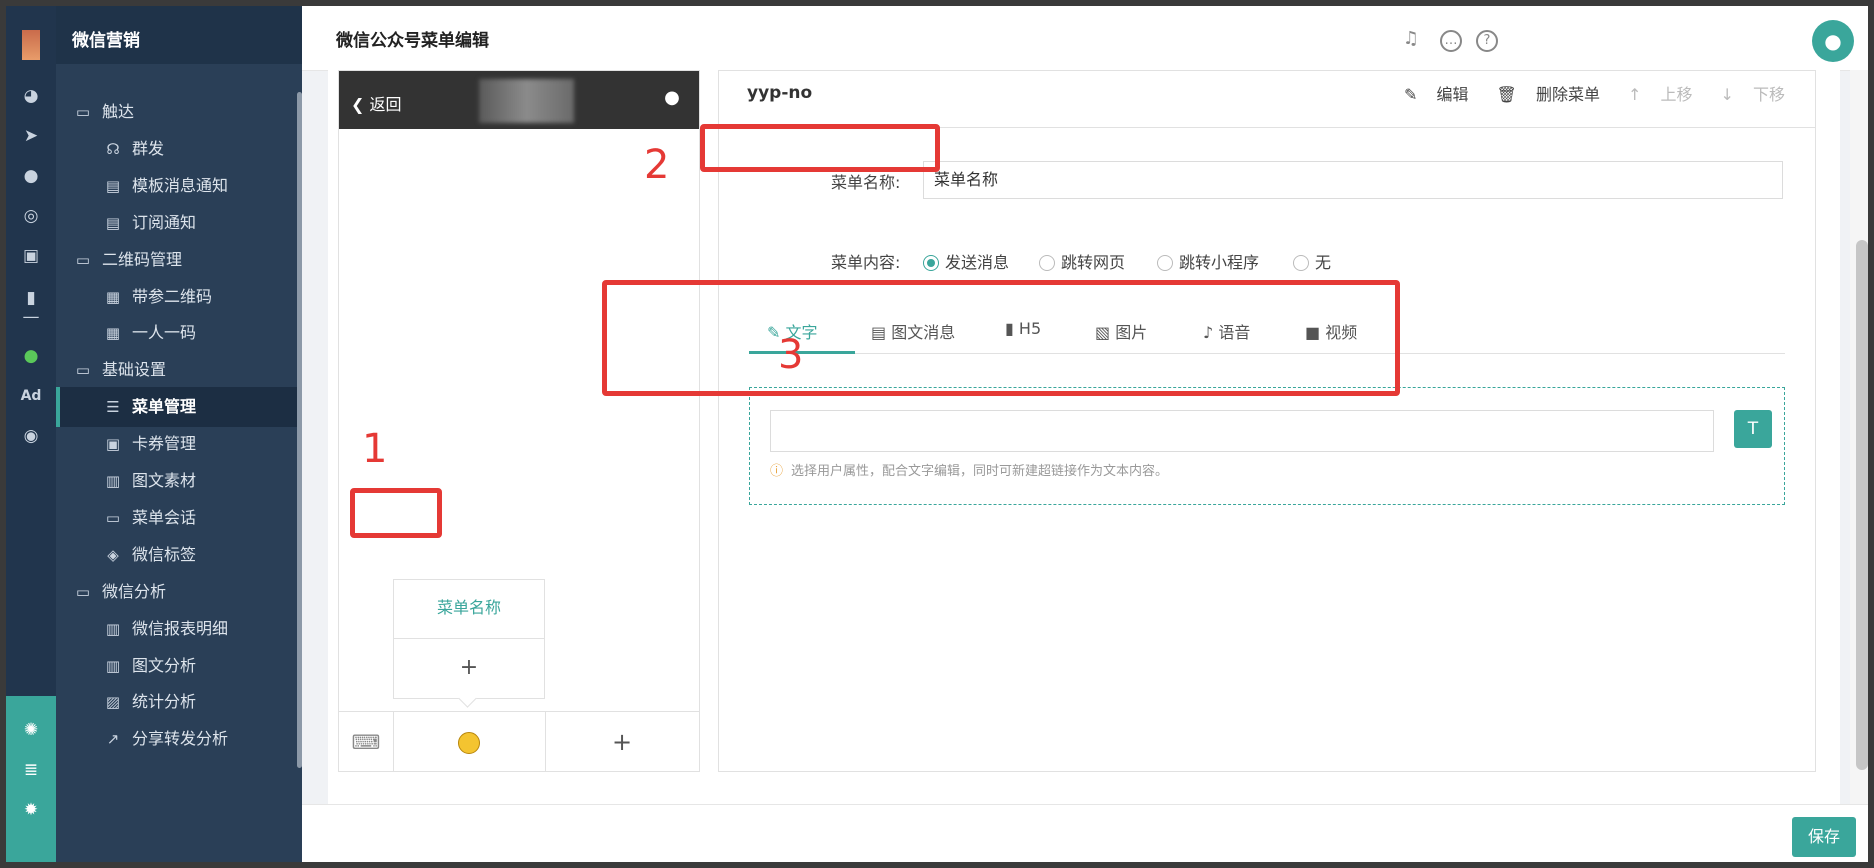  Describe the element at coordinates (31, 96) in the screenshot. I see `dashboard-icon: ◕` at that location.